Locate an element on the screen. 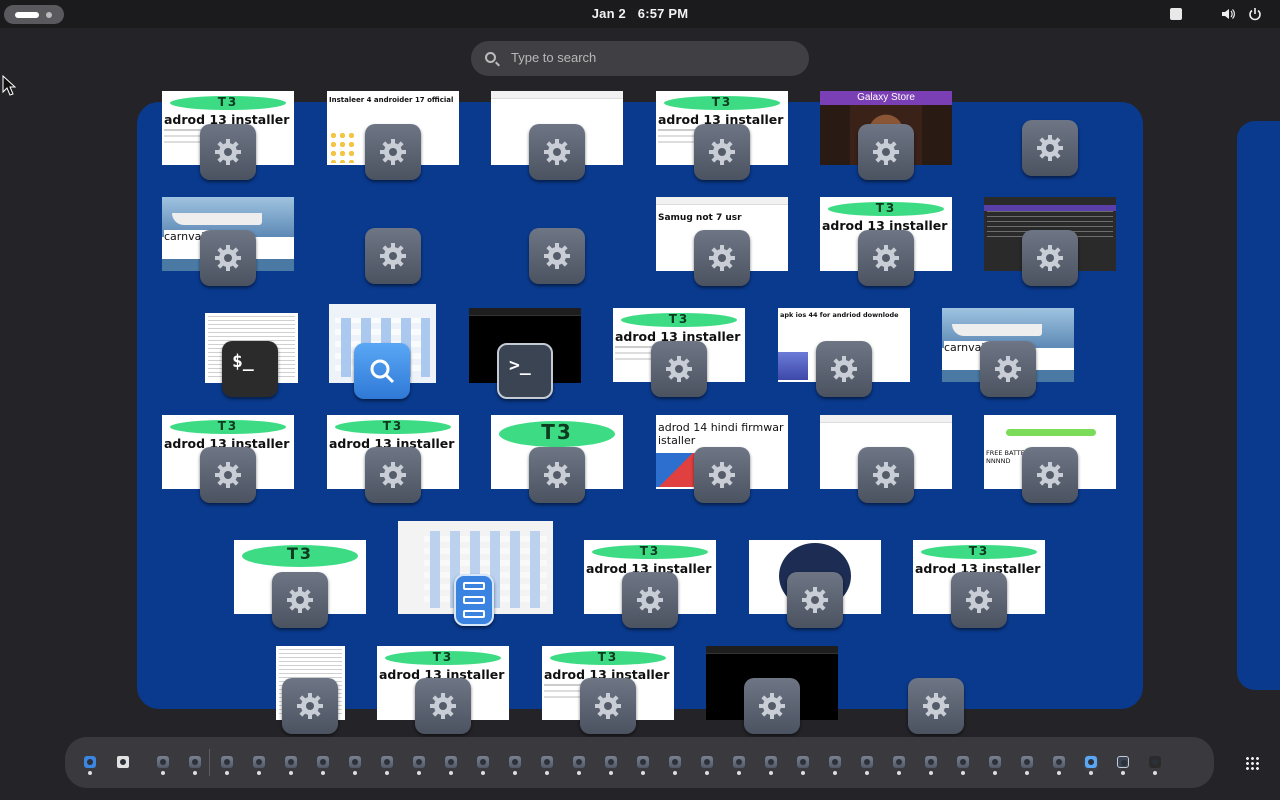 Image resolution: width=1280 pixels, height=800 pixels. window-title: FREE BATTE NNNND is located at coordinates (1005, 457).